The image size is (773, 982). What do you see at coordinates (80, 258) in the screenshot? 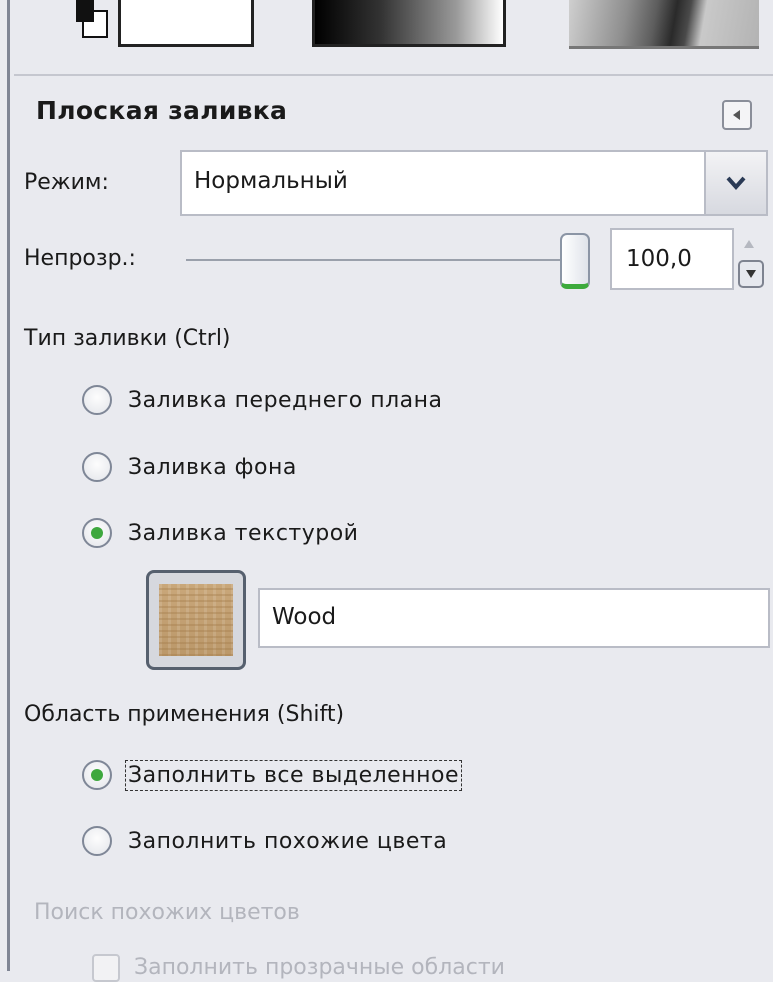
I see `opacity-label: Непрозр.:` at bounding box center [80, 258].